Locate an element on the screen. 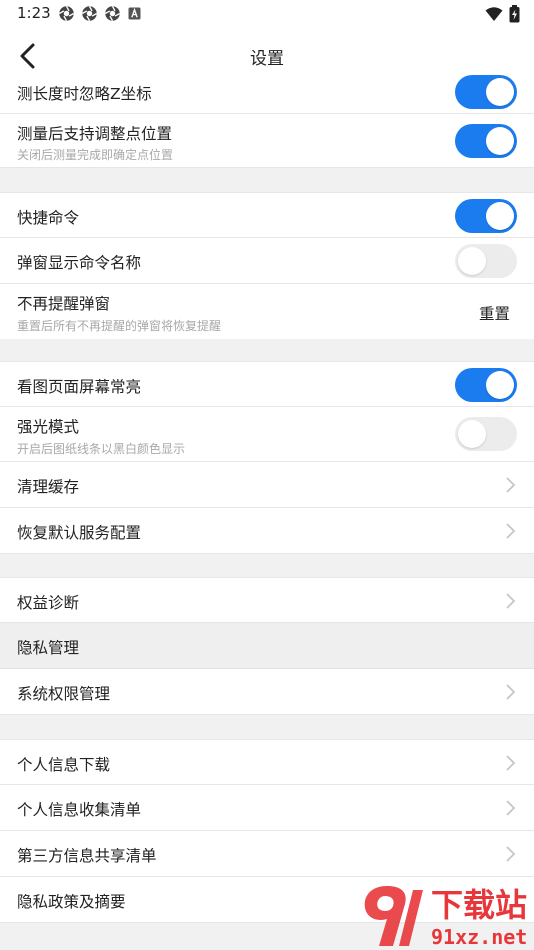  setting-title: 看图页面屏幕常亮 is located at coordinates (79, 387).